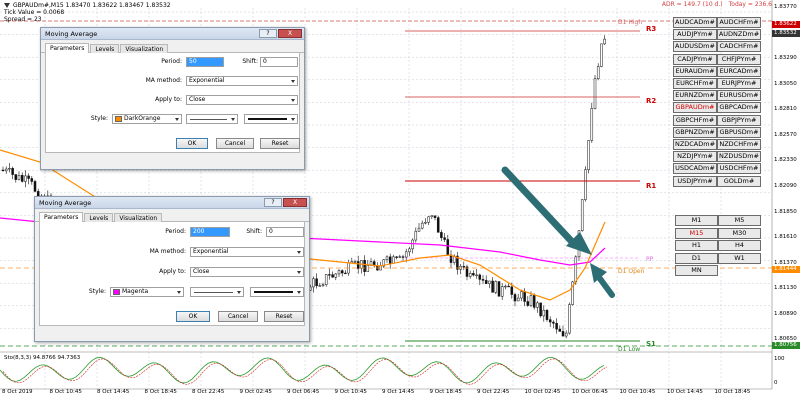 Image resolution: width=800 pixels, height=402 pixels. What do you see at coordinates (739, 71) in the screenshot?
I see `symbol-button-eurcadm: EURCADm#` at bounding box center [739, 71].